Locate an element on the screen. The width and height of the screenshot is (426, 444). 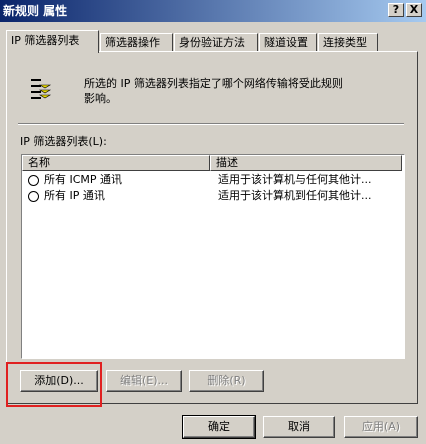
close-button: X is located at coordinates (414, 10).